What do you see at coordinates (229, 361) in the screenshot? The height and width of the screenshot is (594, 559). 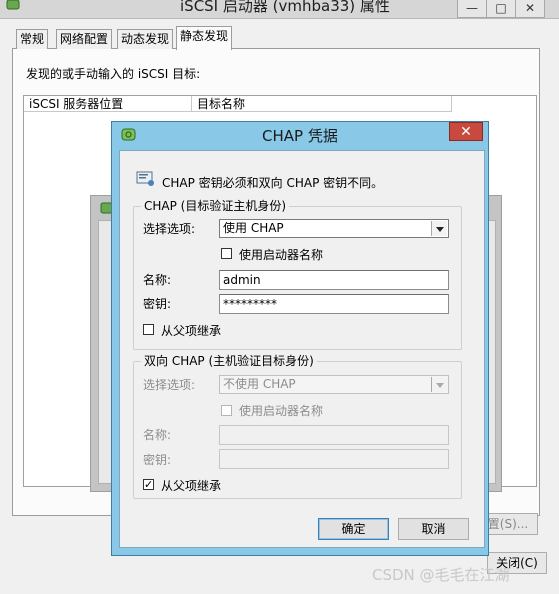 I see `mutual-chap-group-legend: 双向 CHAP (主机验证目标身份)` at bounding box center [229, 361].